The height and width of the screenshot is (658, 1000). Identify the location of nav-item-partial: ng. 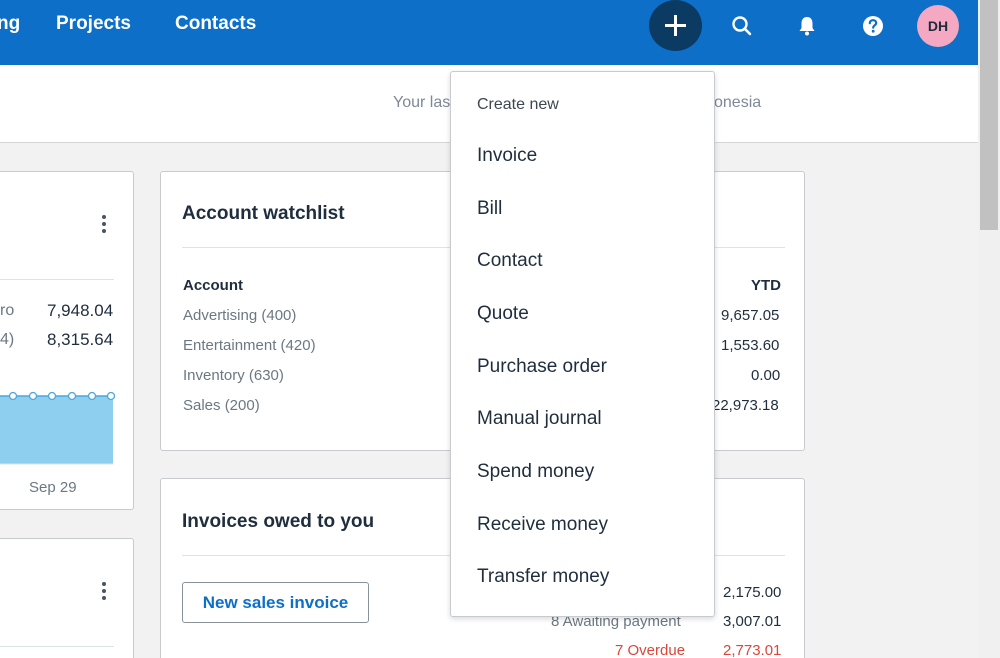
(10, 24).